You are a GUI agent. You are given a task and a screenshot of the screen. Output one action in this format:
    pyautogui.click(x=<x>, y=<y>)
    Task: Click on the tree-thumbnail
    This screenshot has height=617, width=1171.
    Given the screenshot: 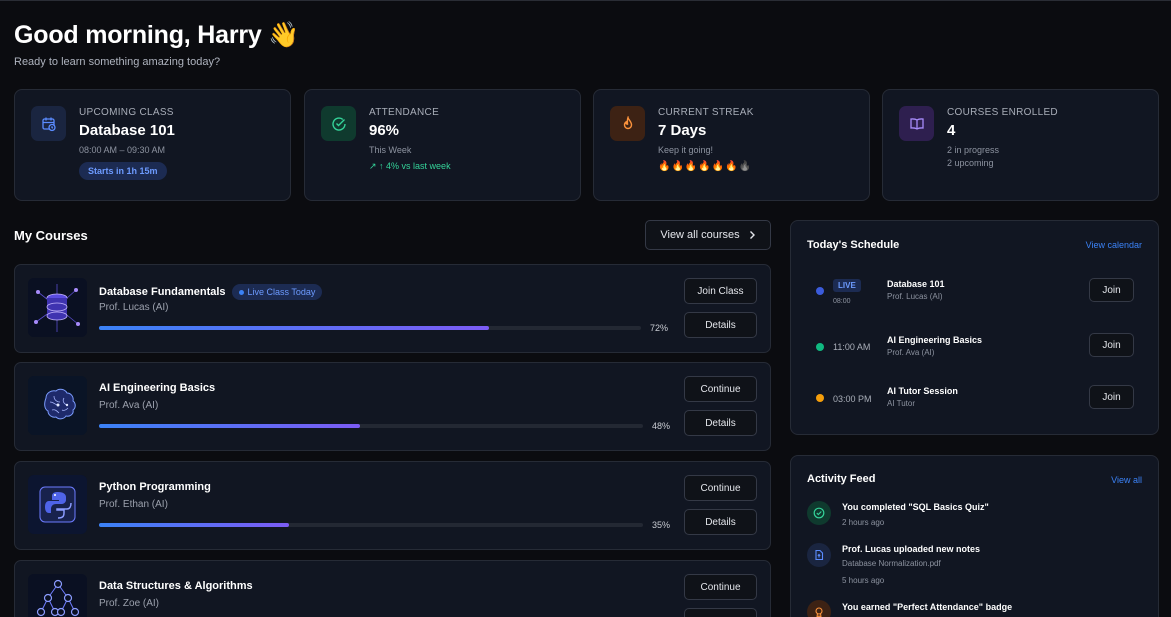 What is the action you would take?
    pyautogui.click(x=57, y=595)
    